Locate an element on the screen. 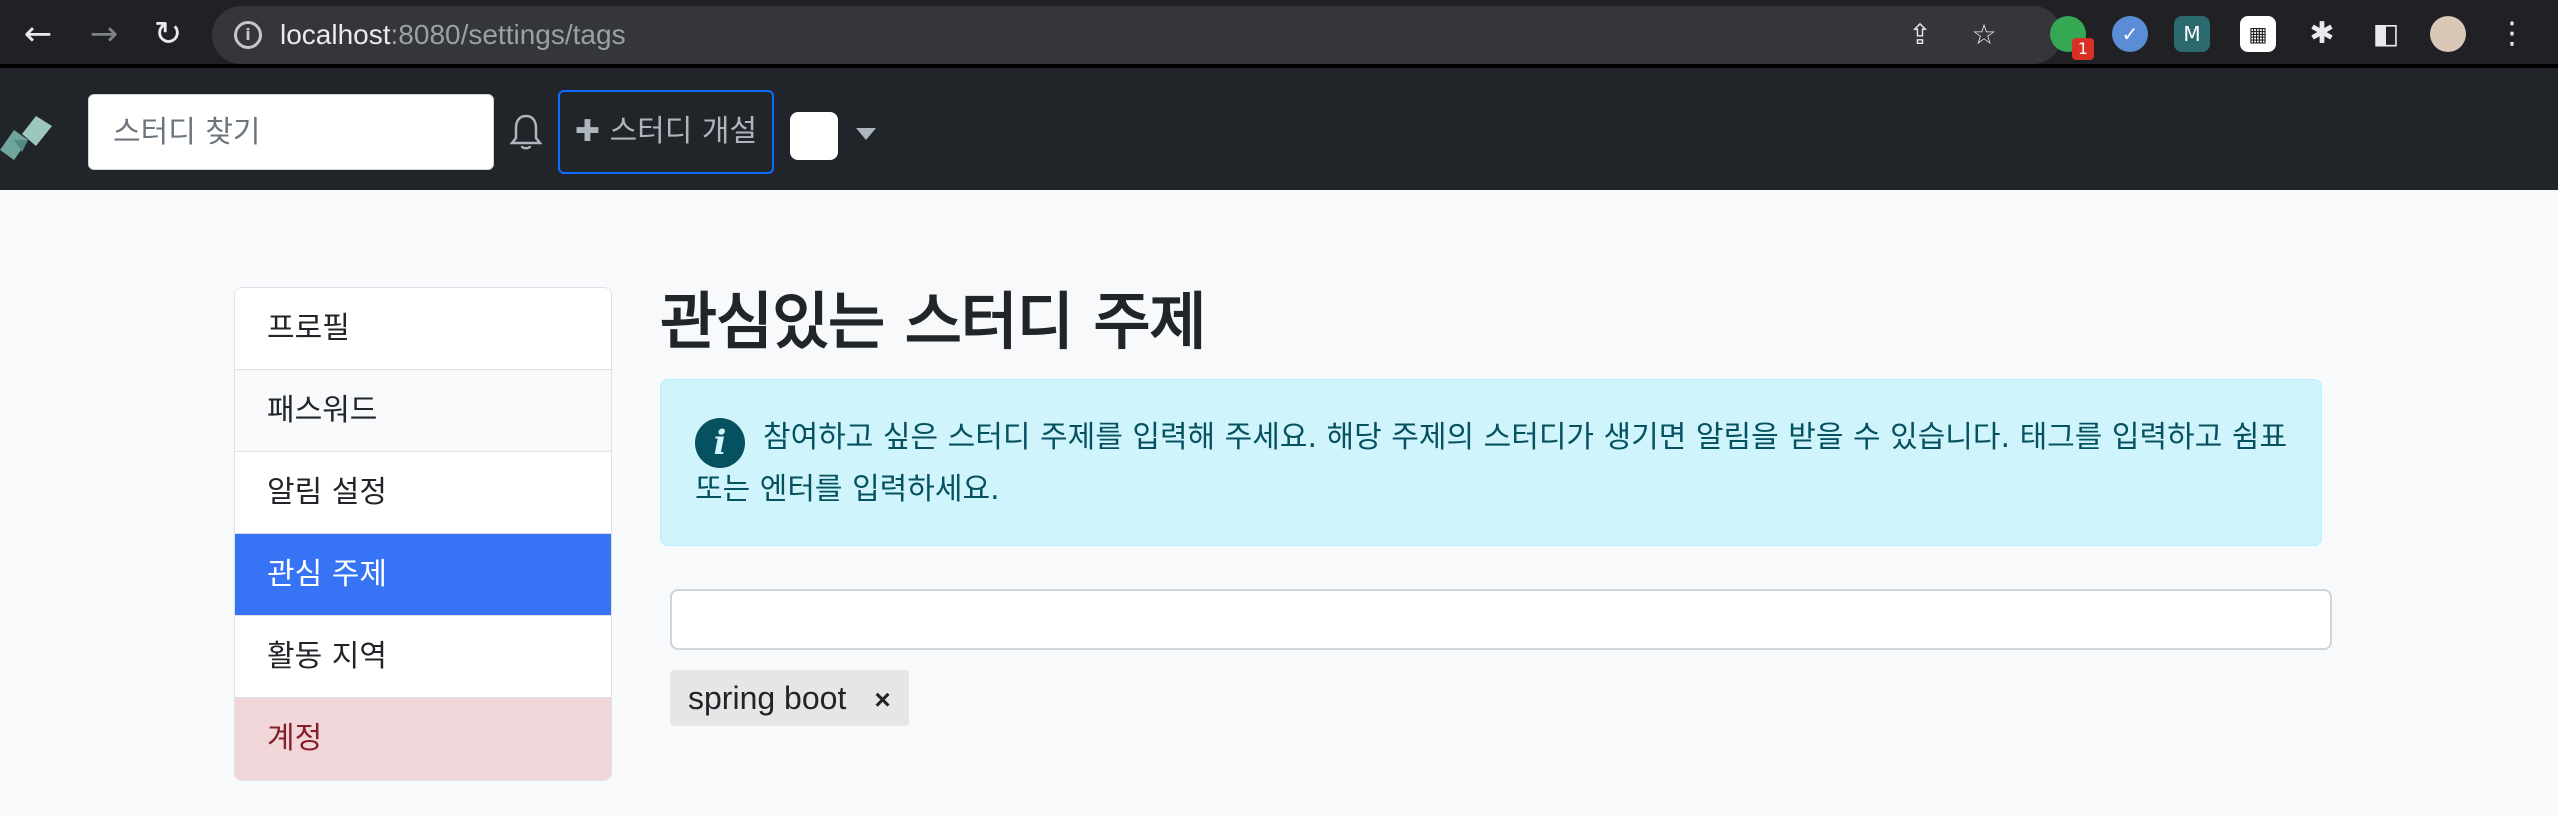 This screenshot has height=816, width=2558. sidebar-item-account: 계정 is located at coordinates (423, 739).